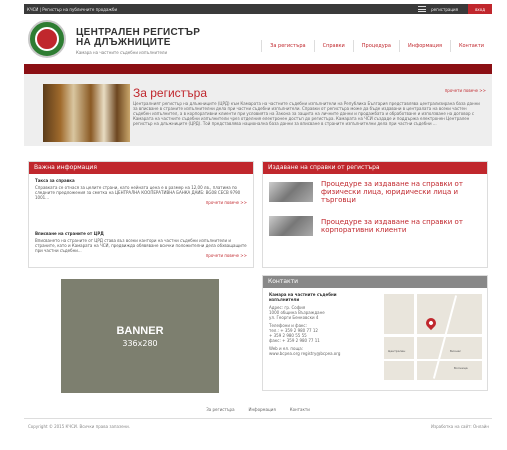 The height and width of the screenshot is (450, 507). Describe the element at coordinates (431, 323) in the screenshot. I see `map-pin-icon` at that location.